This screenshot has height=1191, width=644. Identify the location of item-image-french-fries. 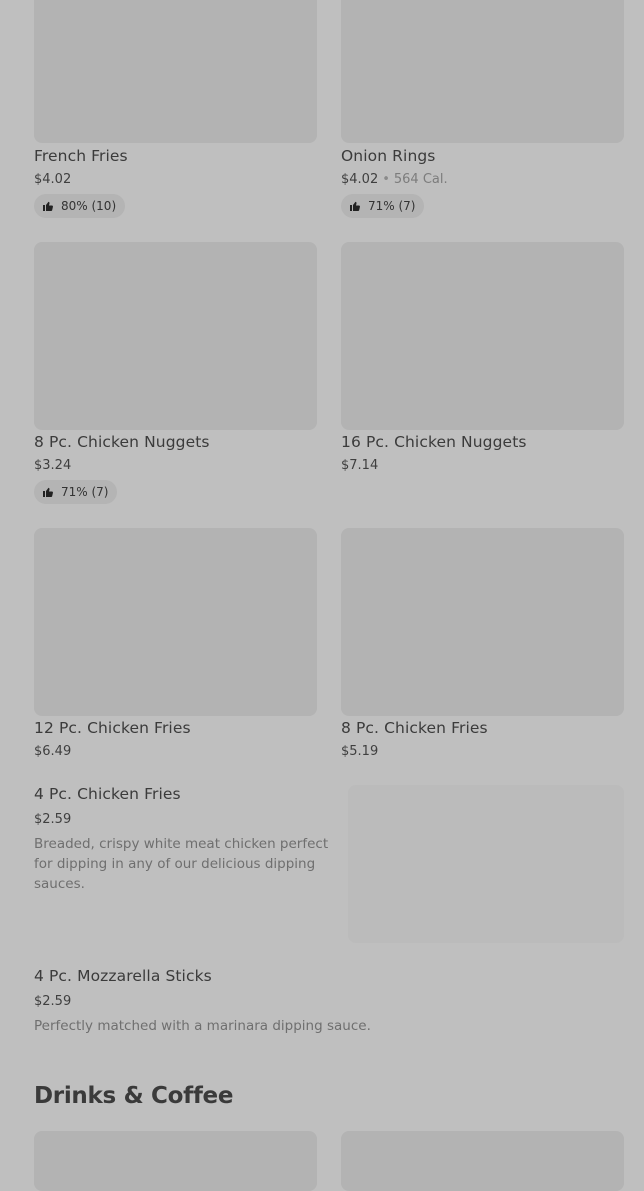
(175, 71).